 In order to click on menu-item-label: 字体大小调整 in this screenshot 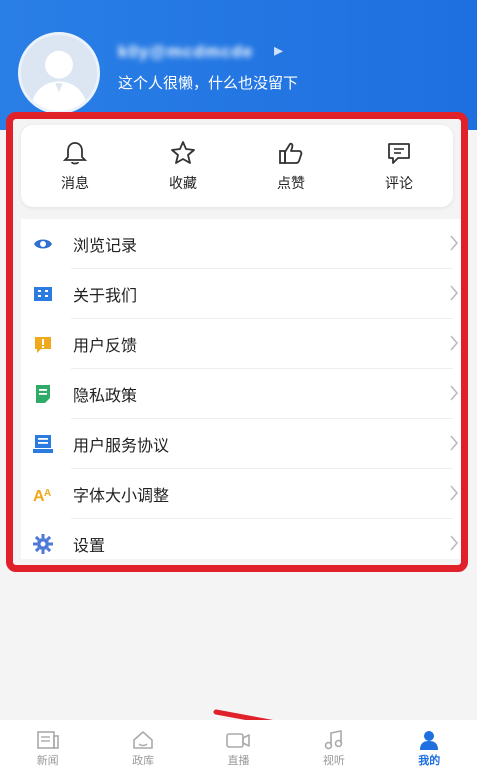, I will do `click(121, 496)`.